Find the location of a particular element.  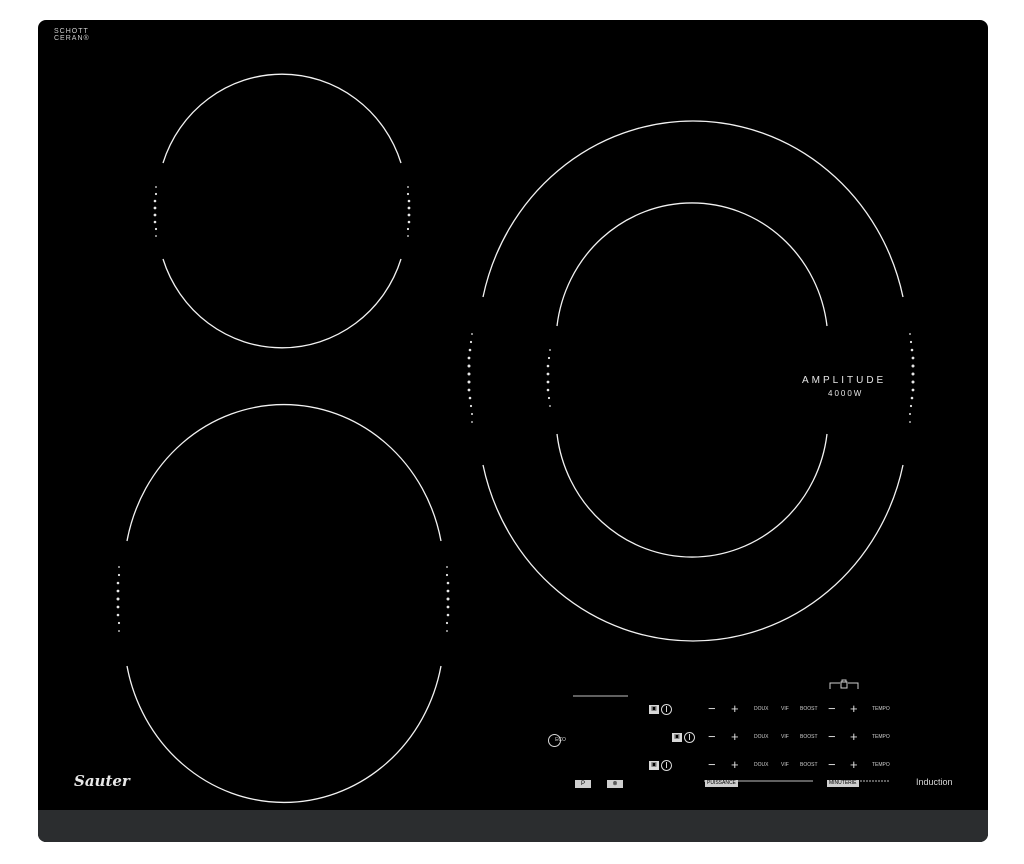

zone-name-label: AMPLITUDE is located at coordinates (844, 380).